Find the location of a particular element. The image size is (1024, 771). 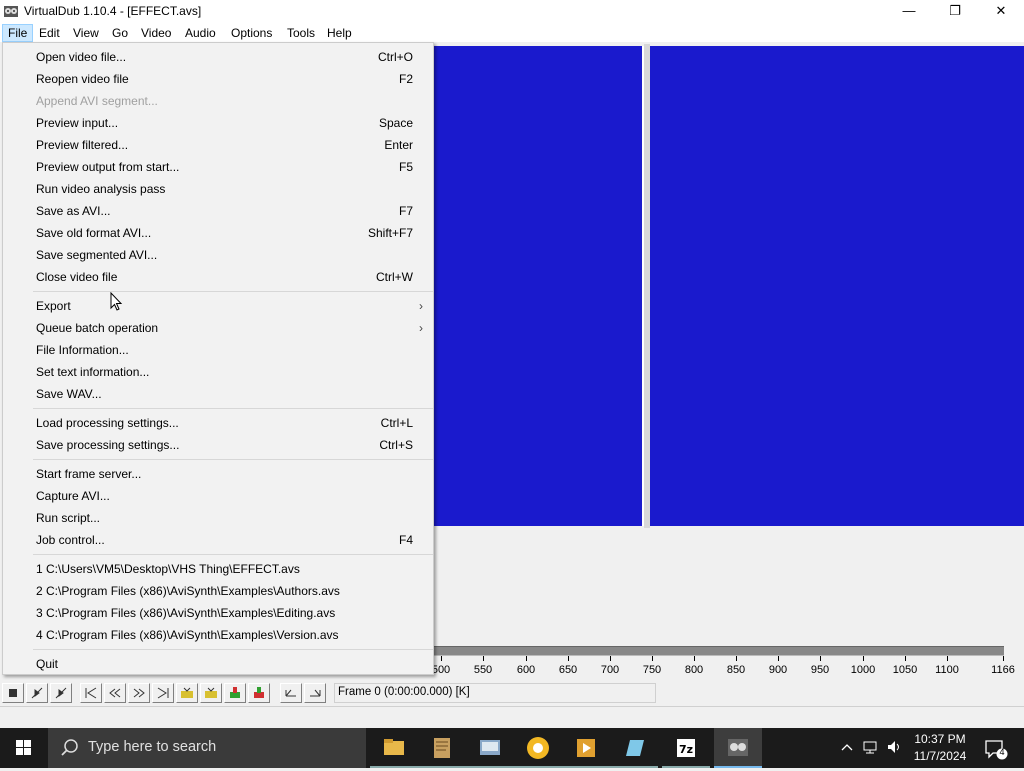

tick-label: 950 is located at coordinates (820, 670).